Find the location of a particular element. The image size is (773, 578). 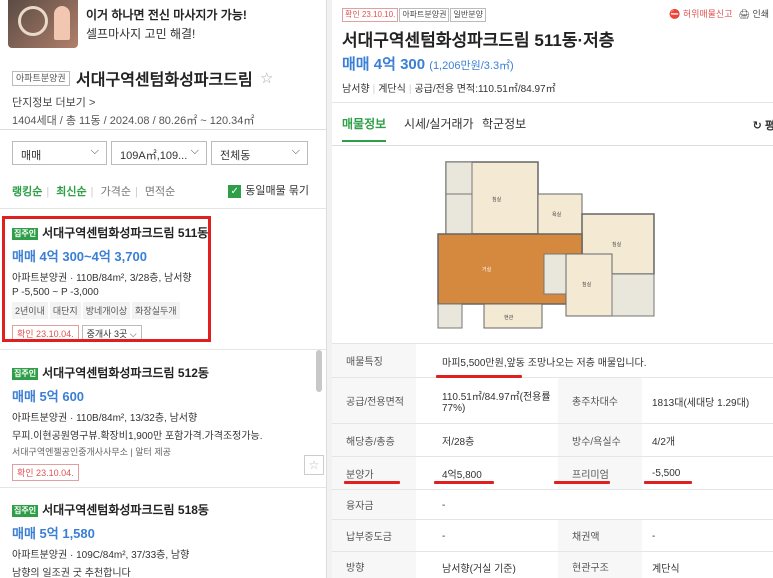

listing-spec: 아파트분양권 · 110B/84m², 13/32층, 남서향 is located at coordinates (105, 418).